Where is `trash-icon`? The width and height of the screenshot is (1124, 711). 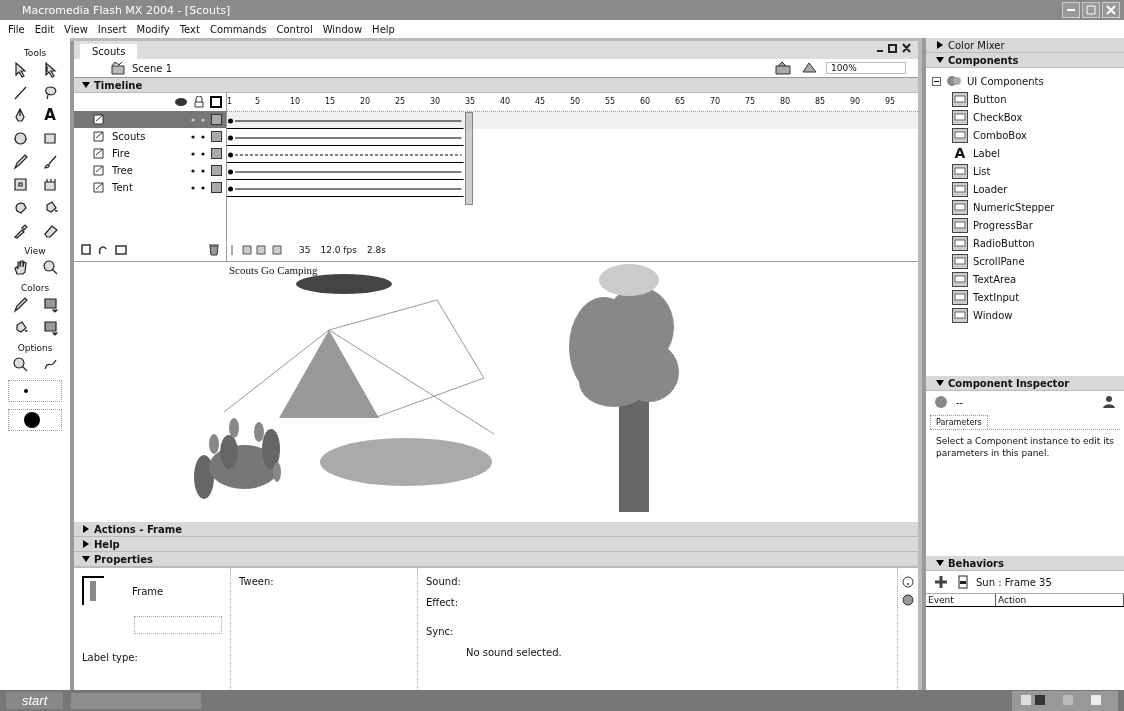 trash-icon is located at coordinates (214, 249).